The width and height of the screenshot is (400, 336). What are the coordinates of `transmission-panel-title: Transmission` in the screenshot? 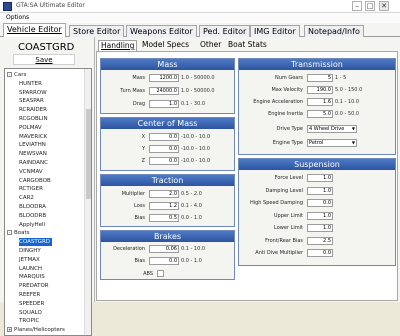 It's located at (317, 64).